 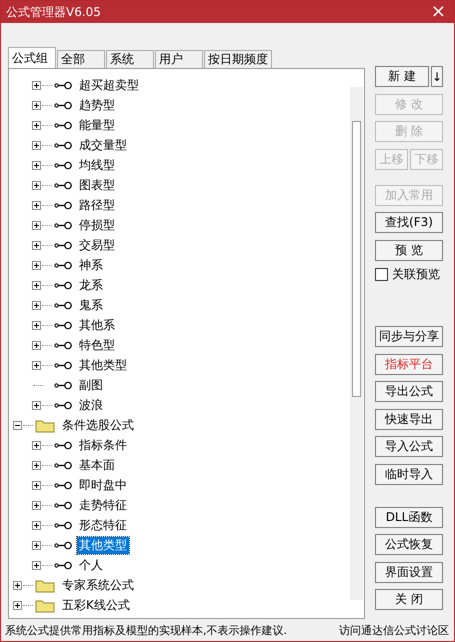 I want to click on tree-item: 成交量型, so click(x=103, y=145).